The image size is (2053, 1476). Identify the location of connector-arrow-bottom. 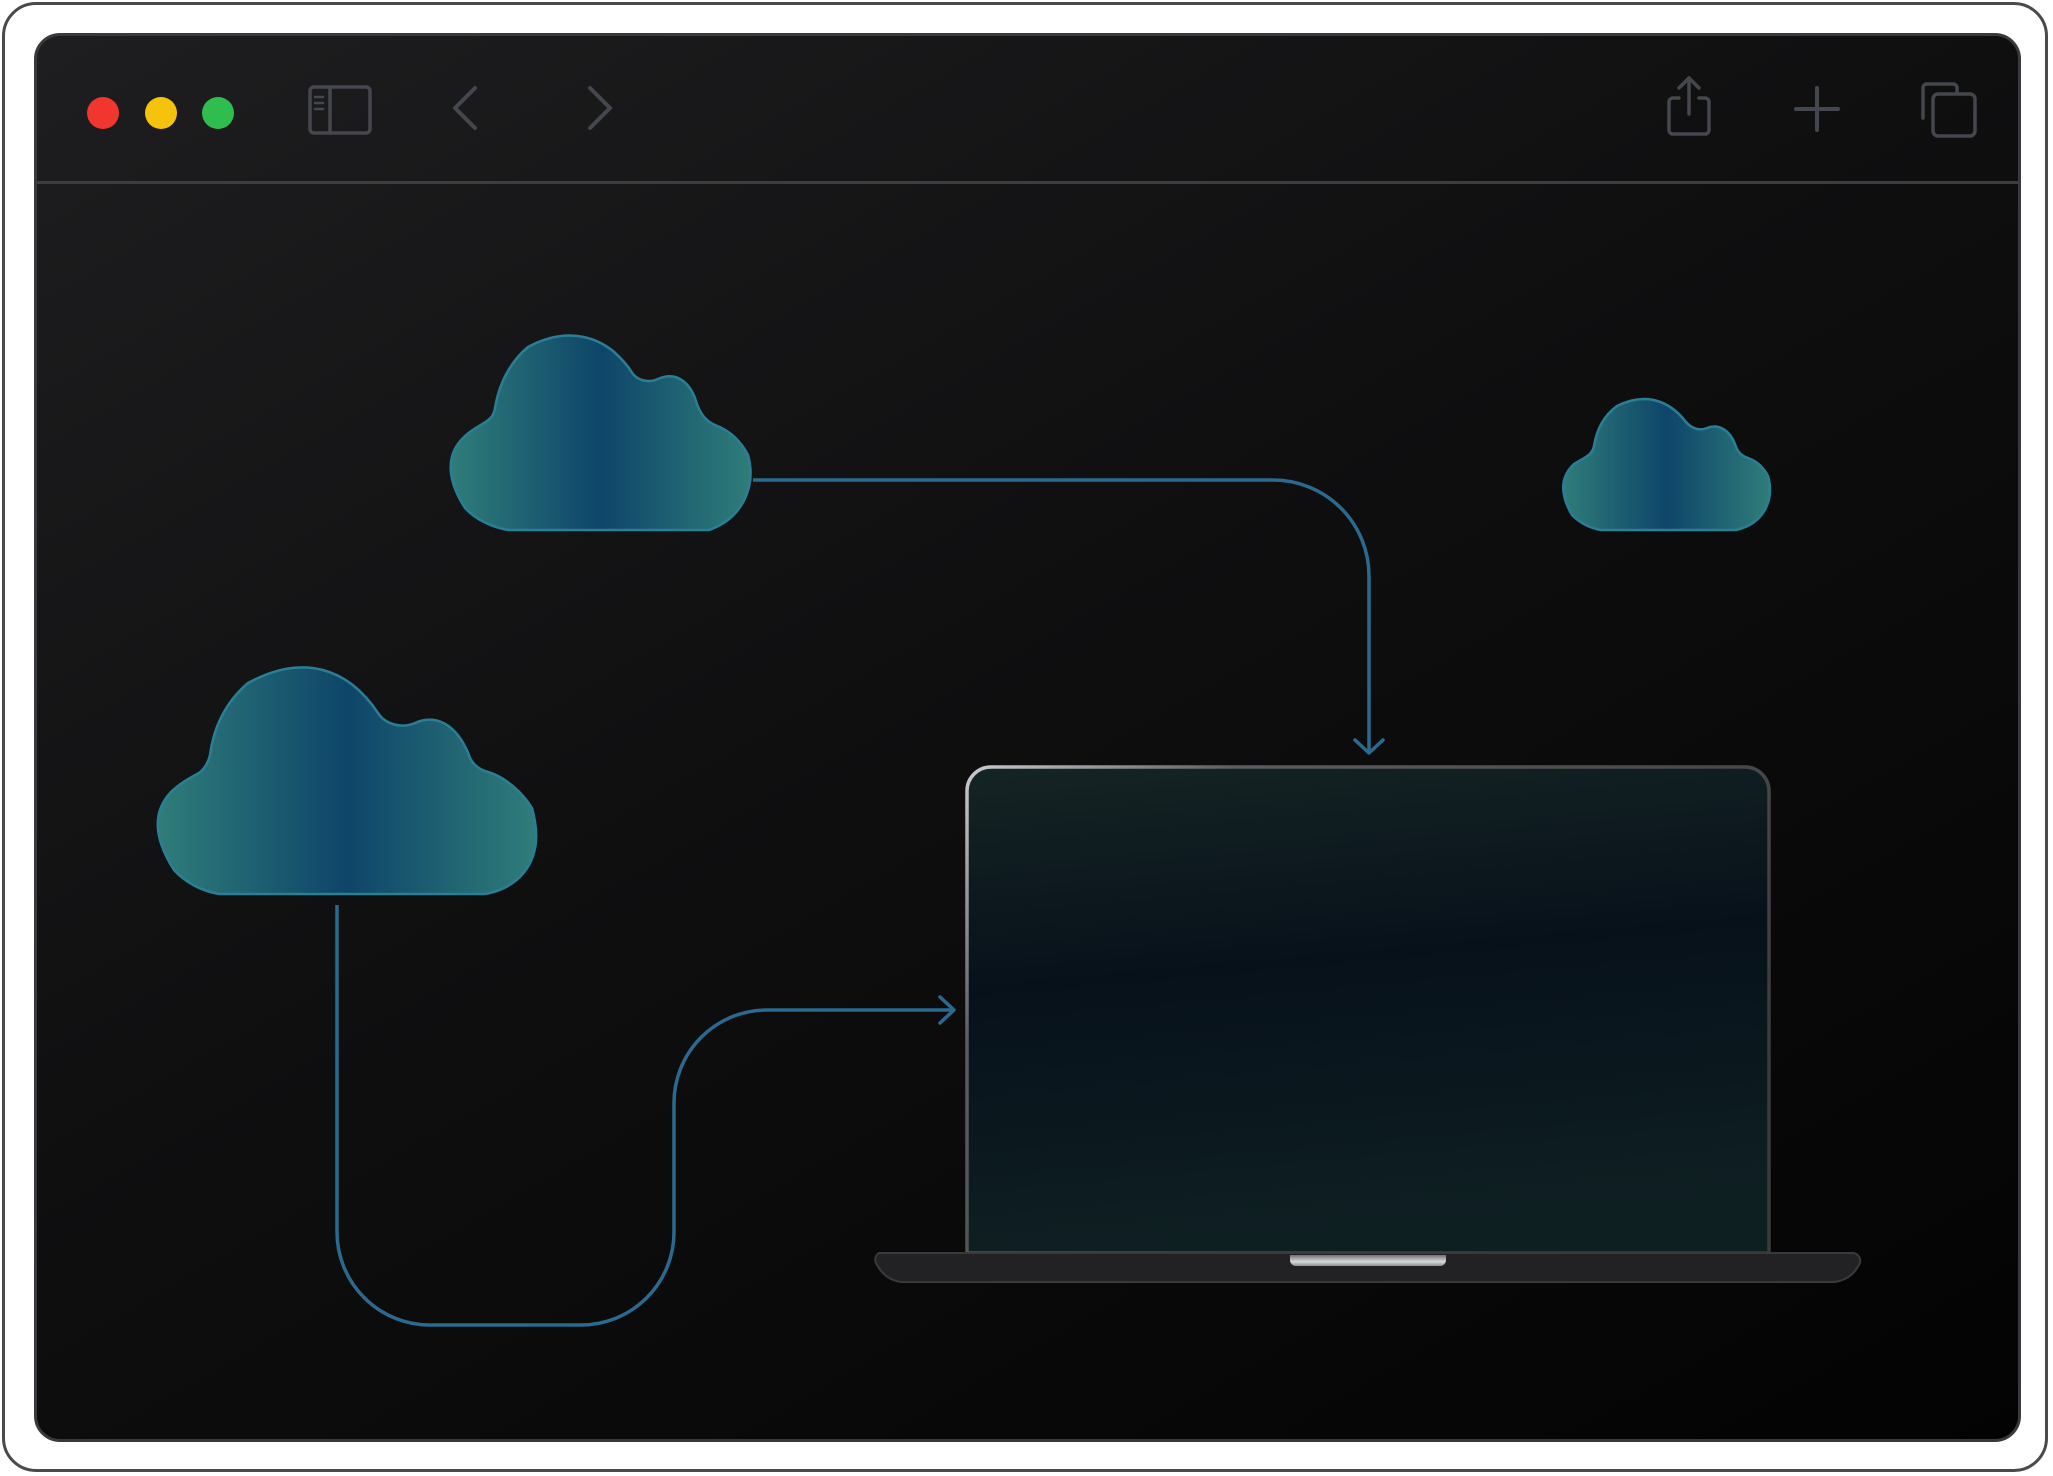
(643, 1116).